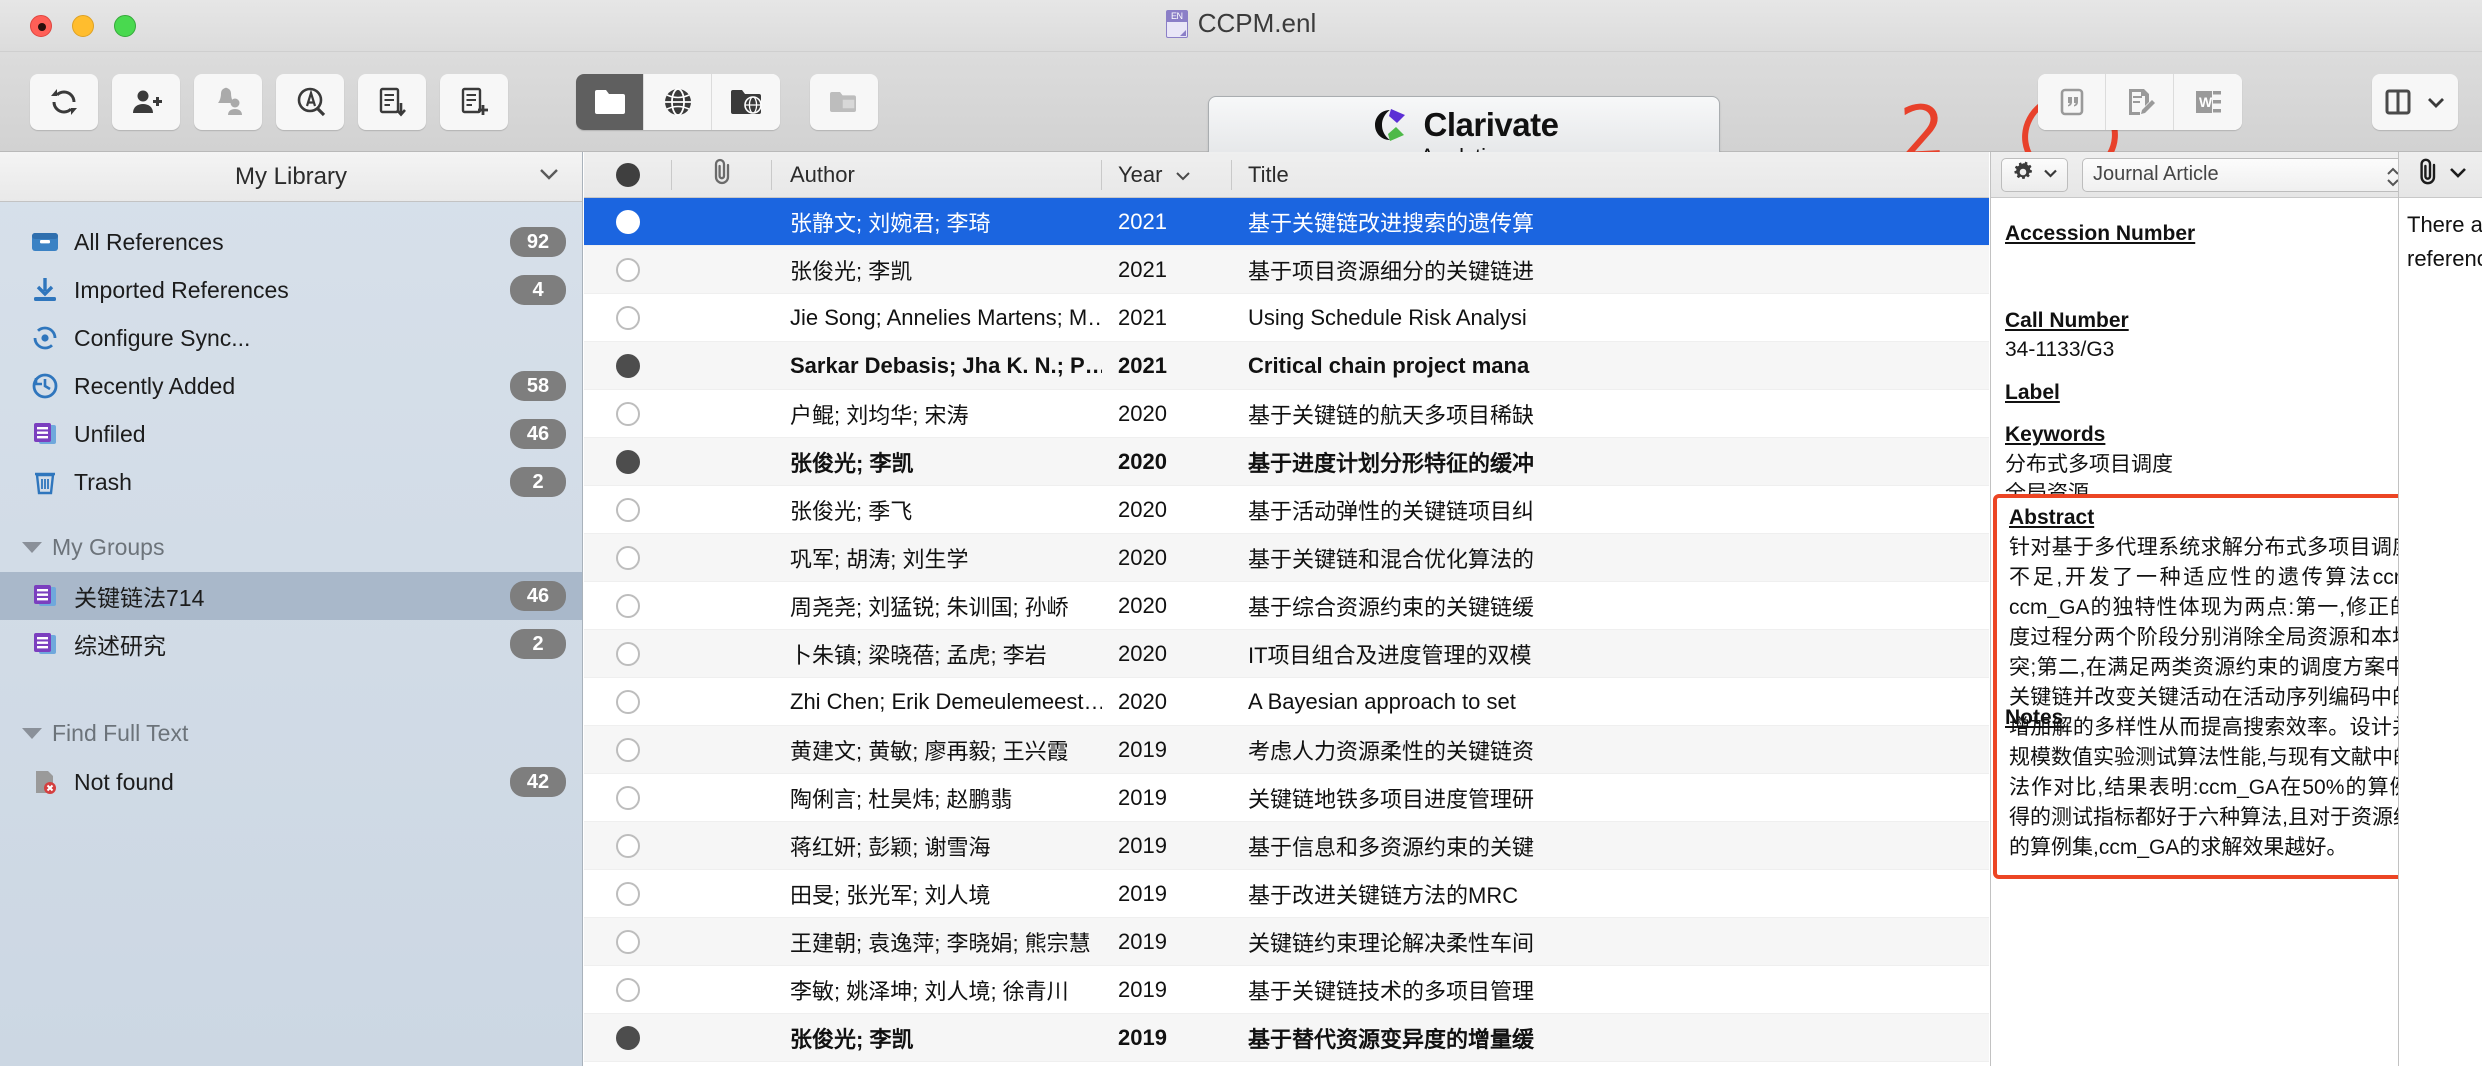 This screenshot has width=2482, height=1066. What do you see at coordinates (844, 102) in the screenshot?
I see `group-sets-icon` at bounding box center [844, 102].